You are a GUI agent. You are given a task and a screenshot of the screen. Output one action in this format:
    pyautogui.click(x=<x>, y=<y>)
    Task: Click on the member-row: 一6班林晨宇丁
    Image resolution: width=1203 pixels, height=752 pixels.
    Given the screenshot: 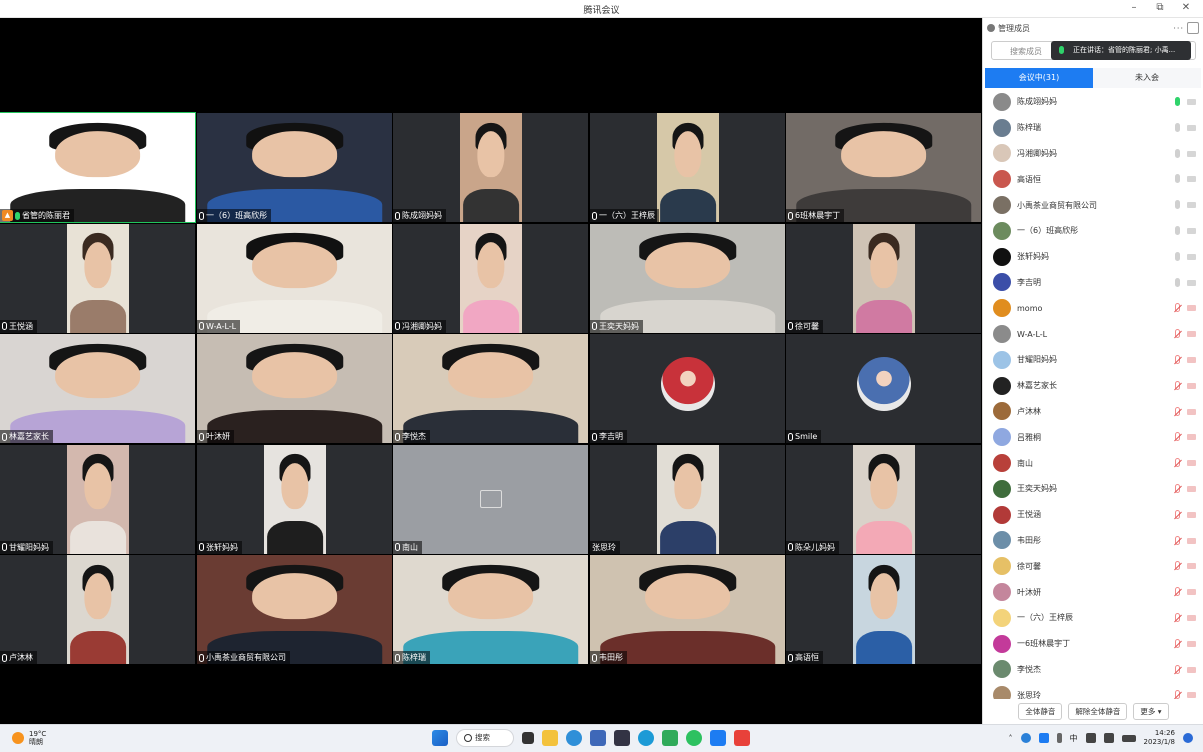 What is the action you would take?
    pyautogui.click(x=1093, y=644)
    